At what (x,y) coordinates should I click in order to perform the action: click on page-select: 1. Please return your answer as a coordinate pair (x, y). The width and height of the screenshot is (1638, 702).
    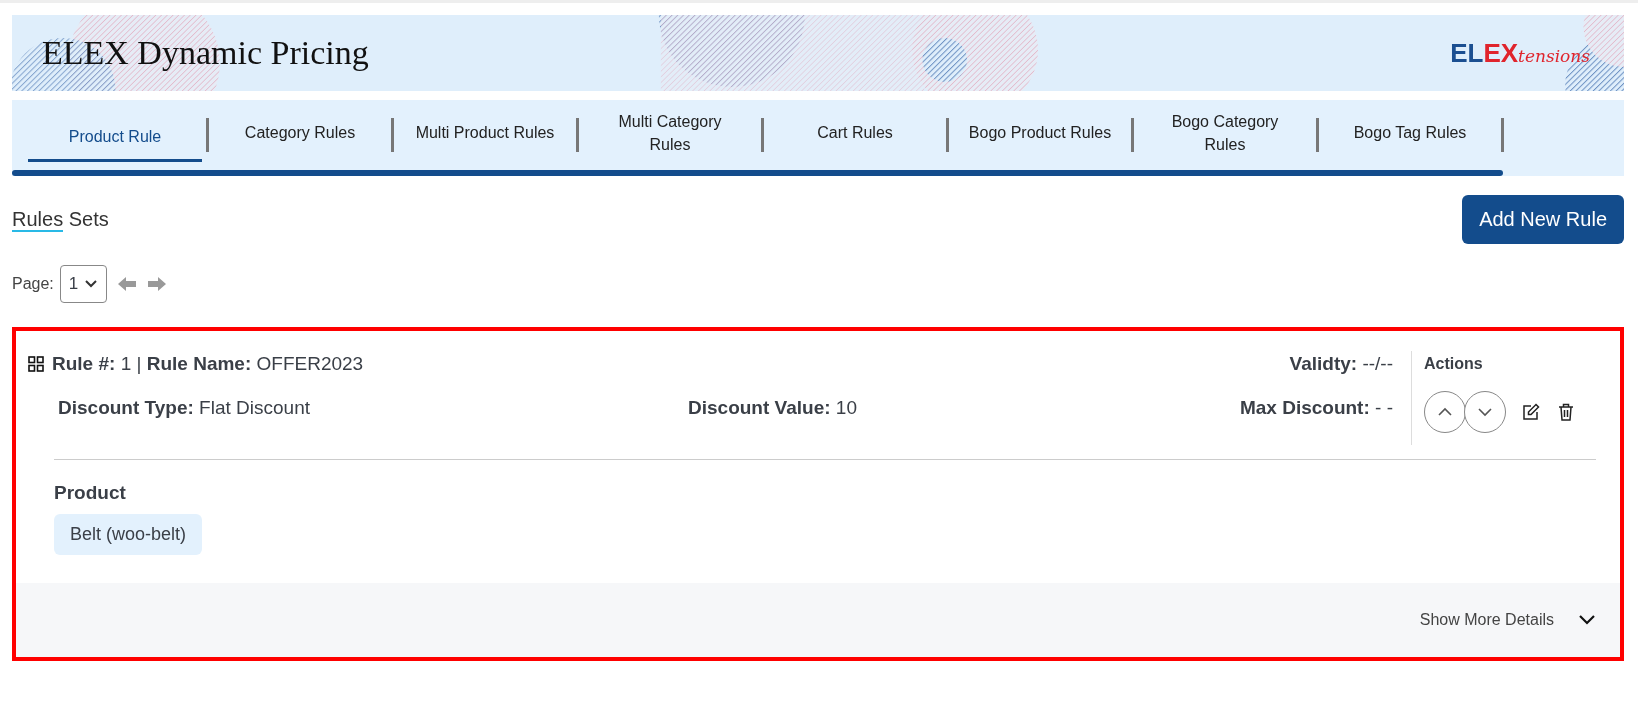
    Looking at the image, I should click on (83, 284).